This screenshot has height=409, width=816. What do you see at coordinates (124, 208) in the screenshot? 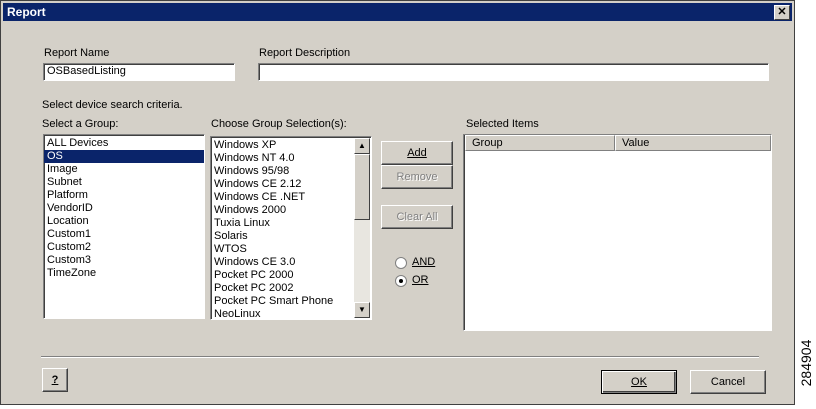
I see `group-list-item: VendorID` at bounding box center [124, 208].